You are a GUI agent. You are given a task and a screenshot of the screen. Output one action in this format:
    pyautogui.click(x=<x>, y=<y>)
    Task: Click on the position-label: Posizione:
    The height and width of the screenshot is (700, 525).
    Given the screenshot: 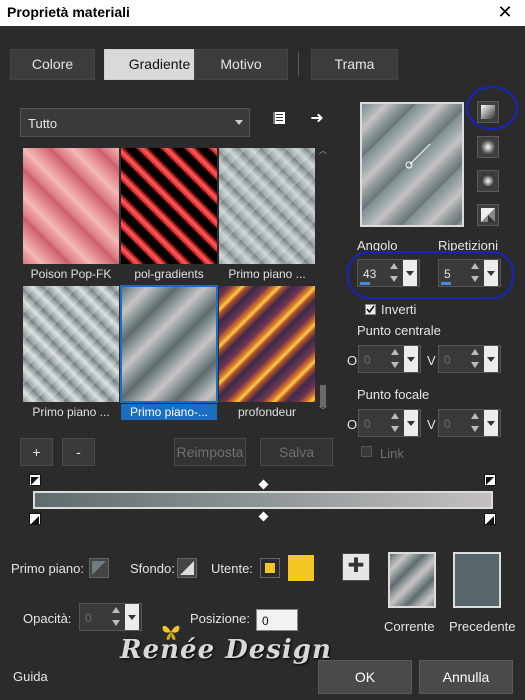 What is the action you would take?
    pyautogui.click(x=220, y=618)
    